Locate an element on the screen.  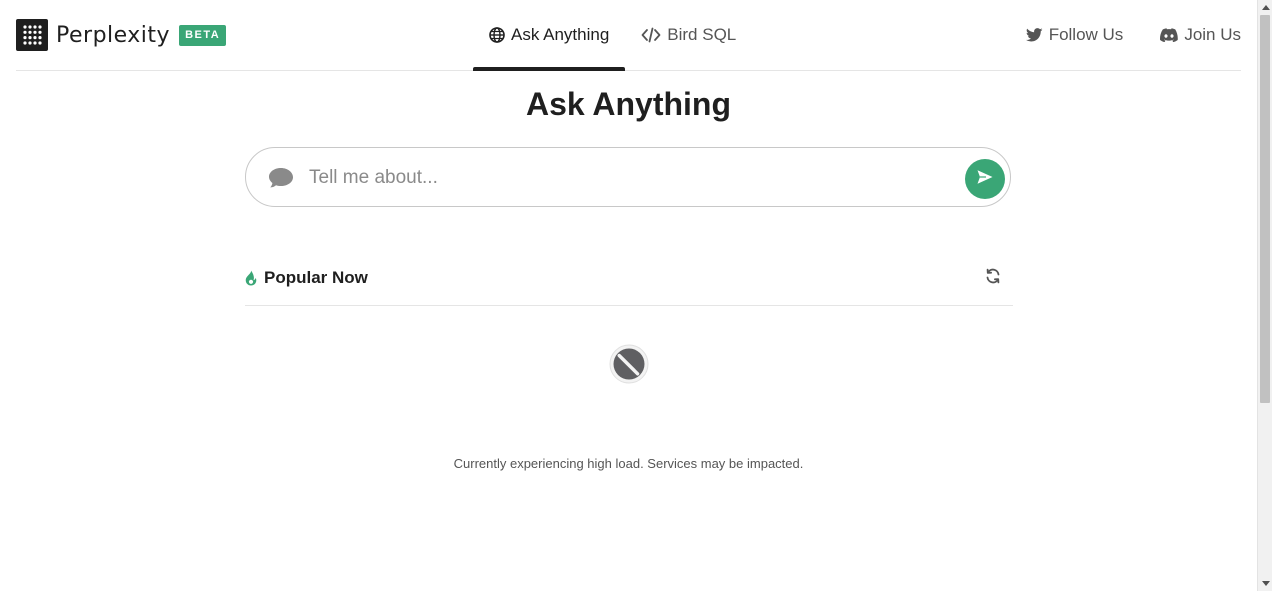
tab-ask-anything: Ask Anything is located at coordinates (549, 35).